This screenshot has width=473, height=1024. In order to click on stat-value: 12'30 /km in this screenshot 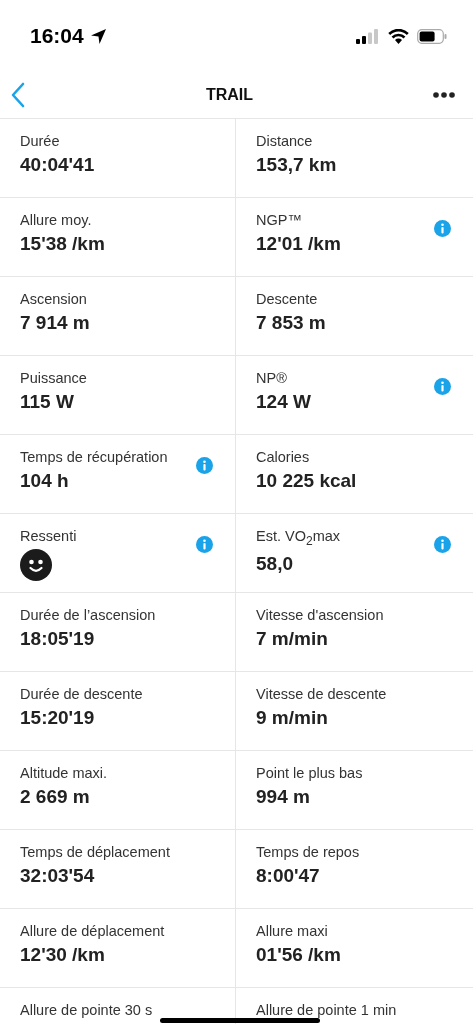, I will do `click(62, 955)`.